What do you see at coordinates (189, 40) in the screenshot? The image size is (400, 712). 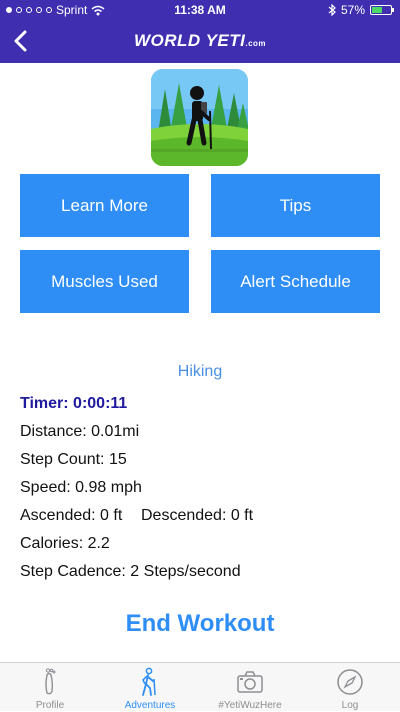 I see `logo-text: WORLD YETI` at bounding box center [189, 40].